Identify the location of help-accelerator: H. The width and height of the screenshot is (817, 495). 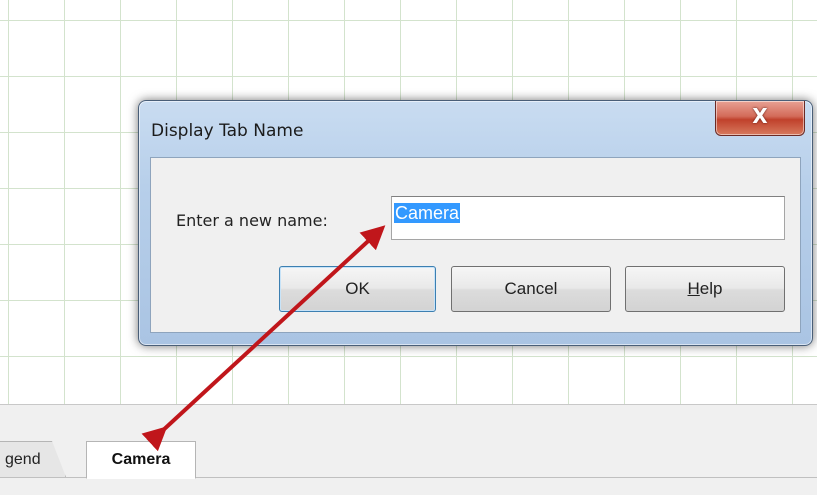
(693, 288).